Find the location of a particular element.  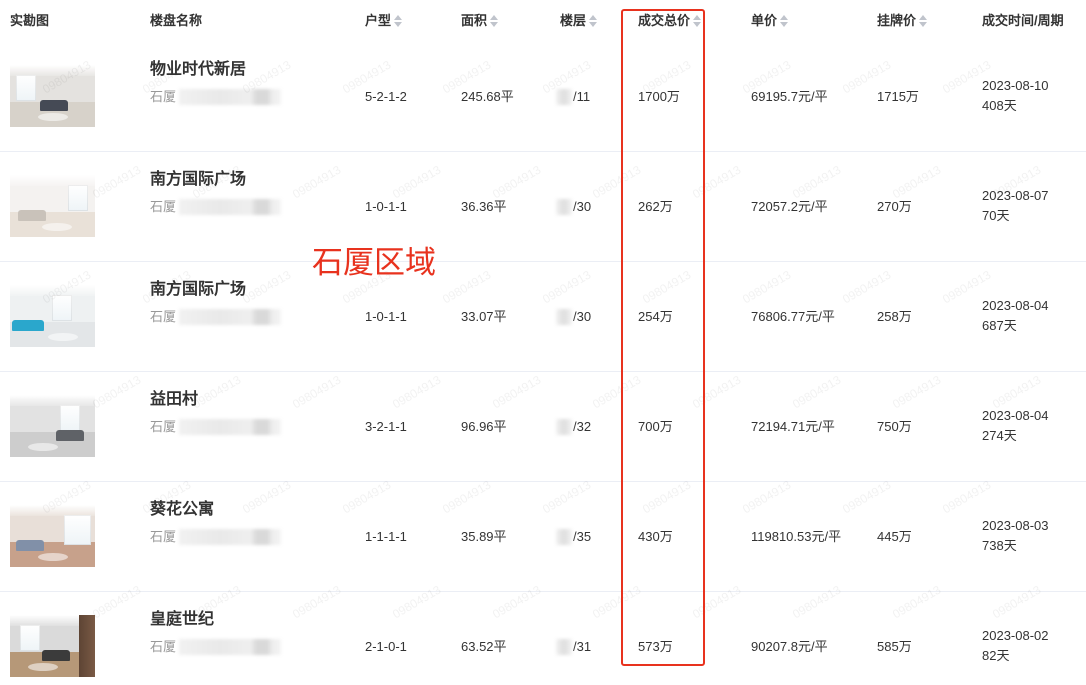

deal-cycle: 70天 is located at coordinates (996, 215).